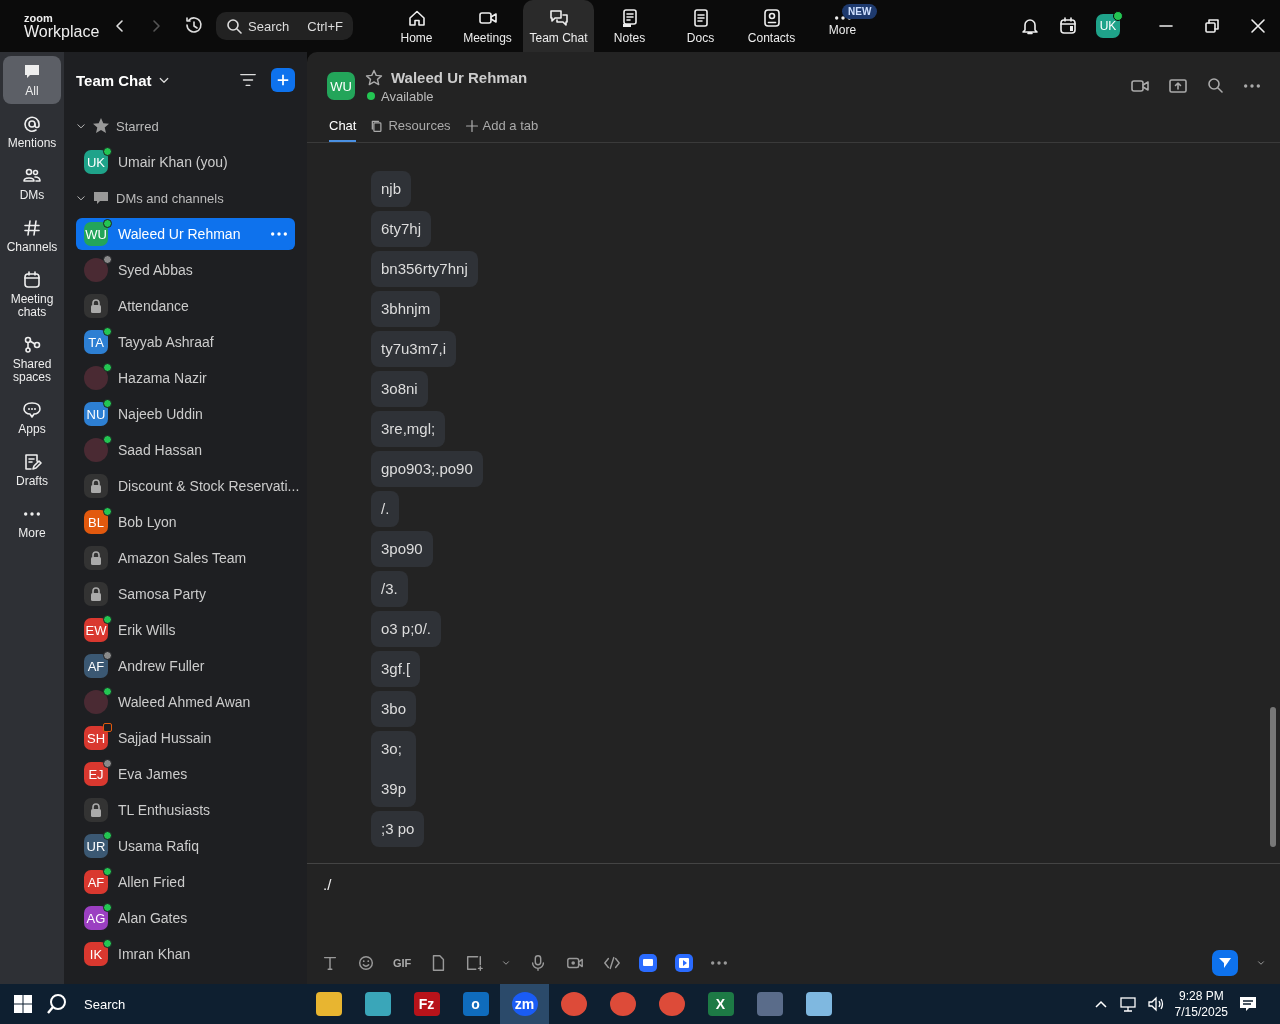 The height and width of the screenshot is (1024, 1280). What do you see at coordinates (32, 359) in the screenshot?
I see `sidebar-tab: Shared spaces` at bounding box center [32, 359].